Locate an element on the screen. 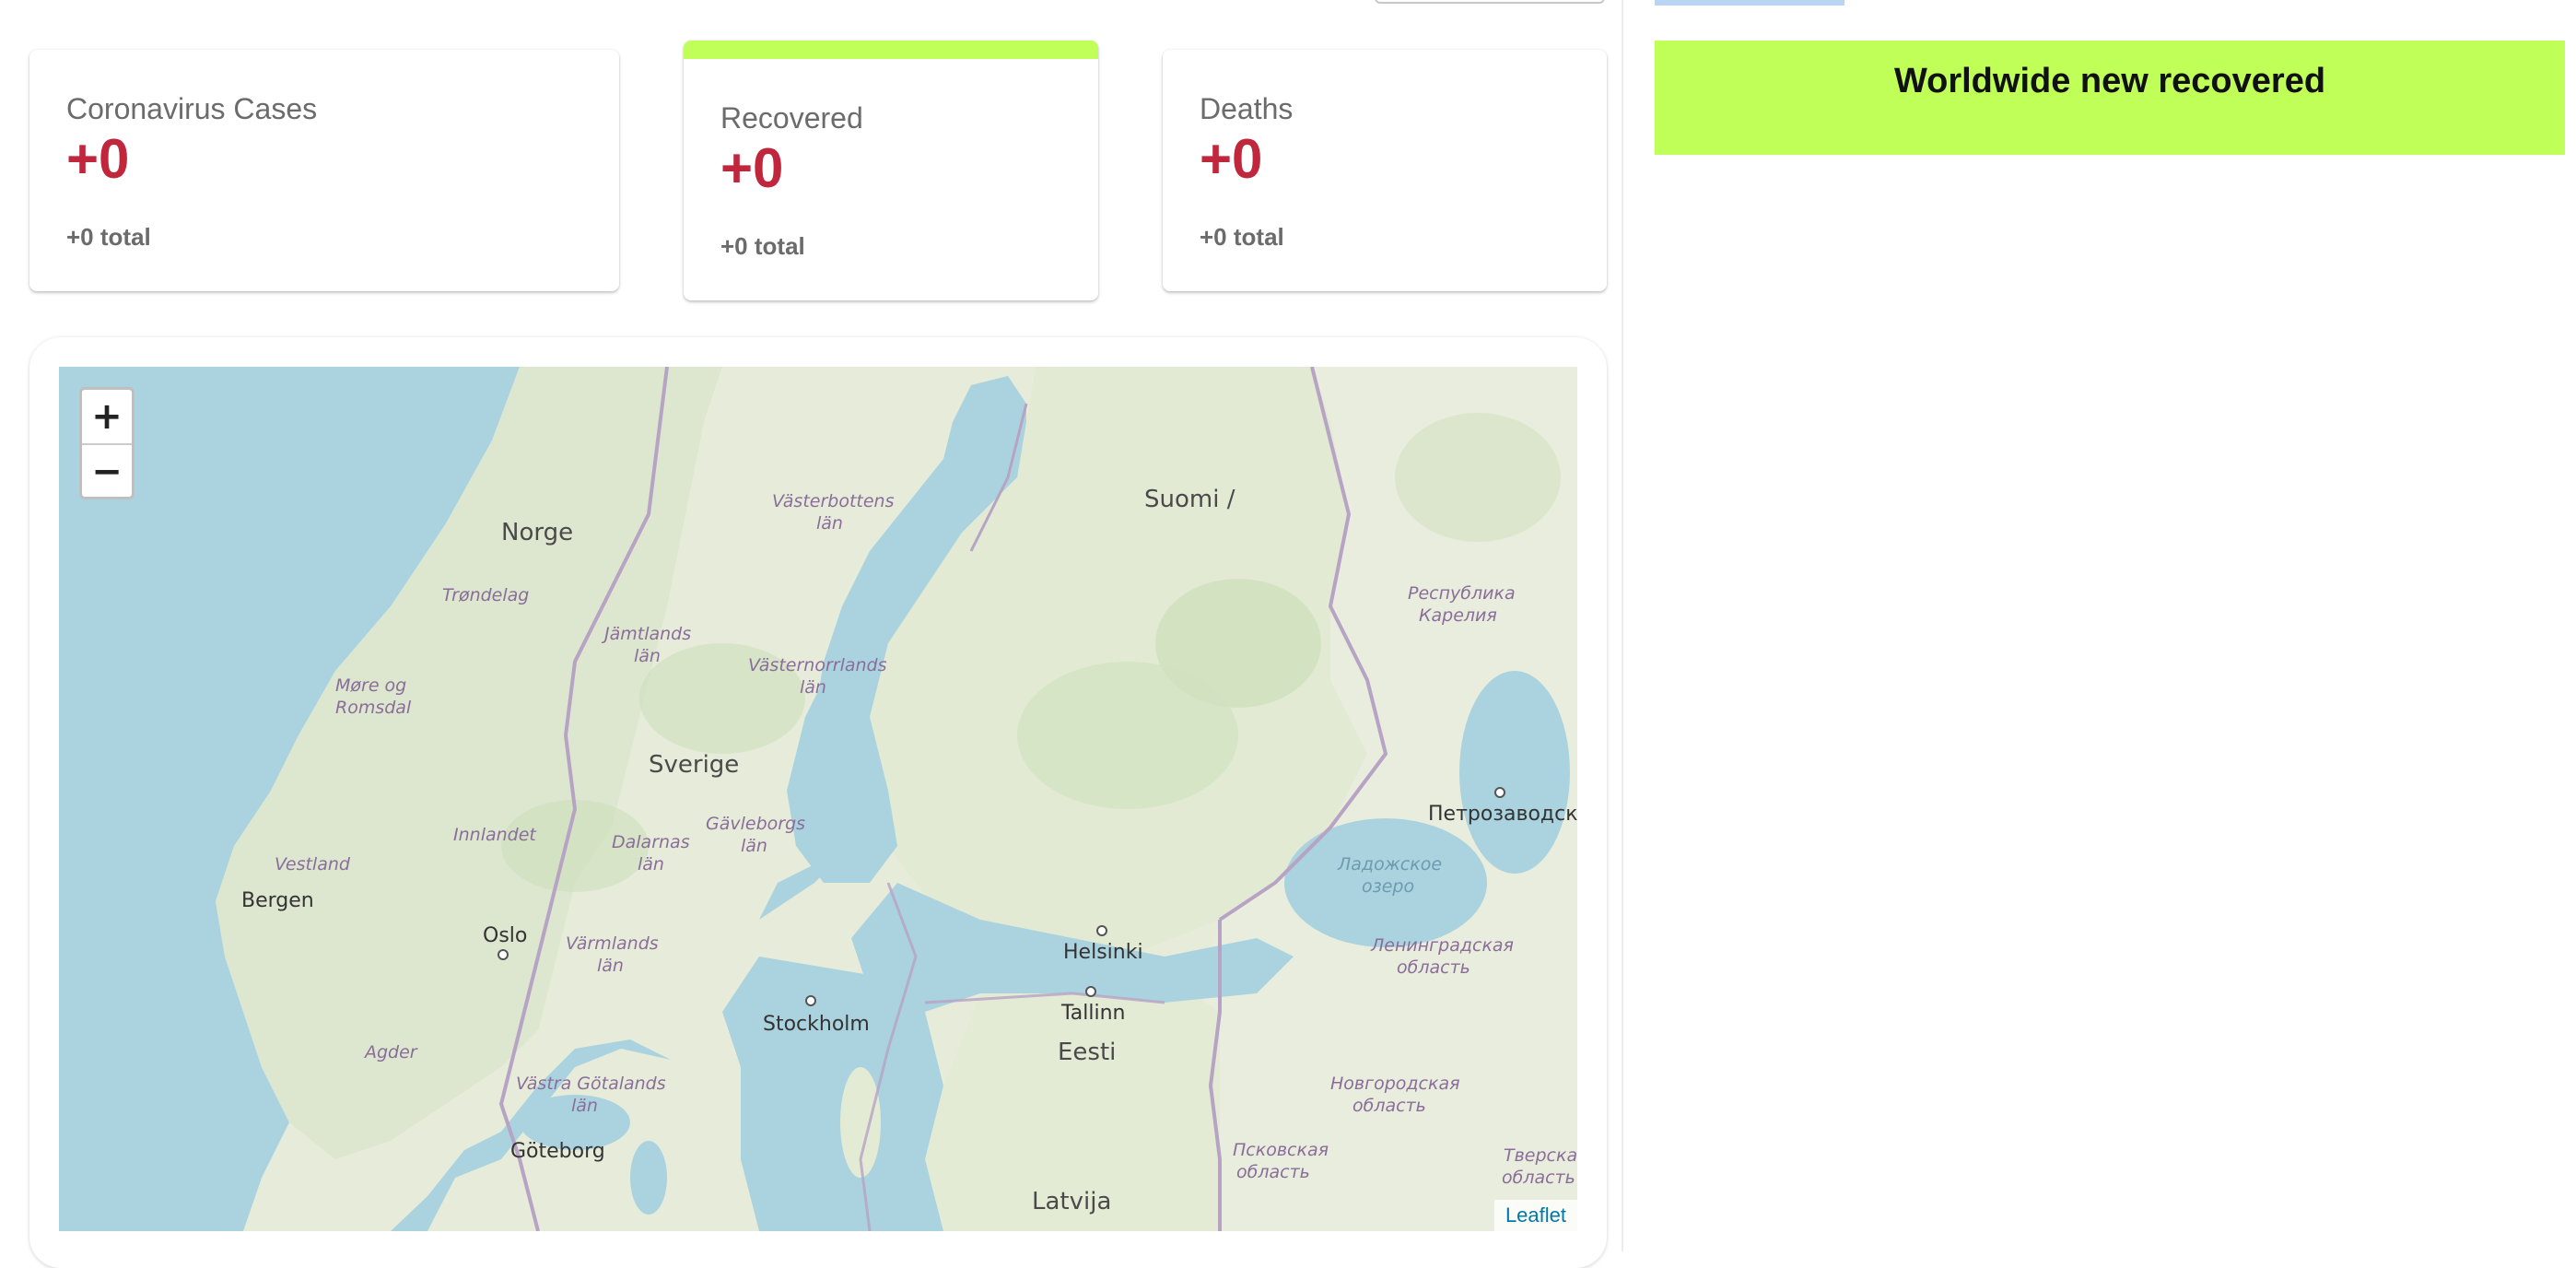 Image resolution: width=2576 pixels, height=1268 pixels. deaths-card: Deaths +0 +0 total is located at coordinates (1385, 170).